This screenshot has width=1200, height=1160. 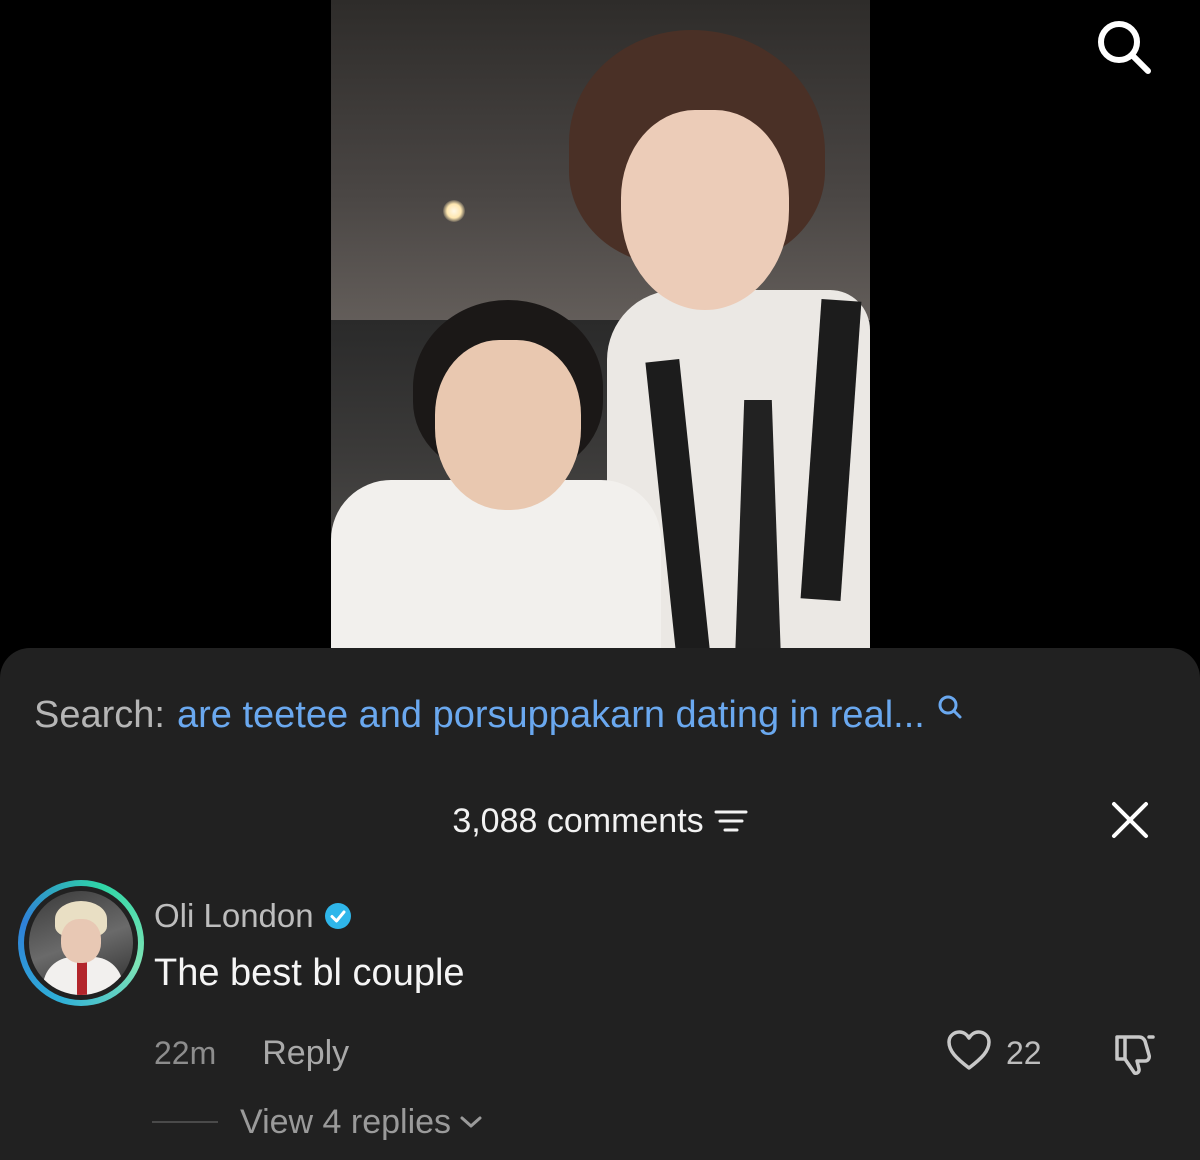 What do you see at coordinates (454, 211) in the screenshot?
I see `ceiling-light` at bounding box center [454, 211].